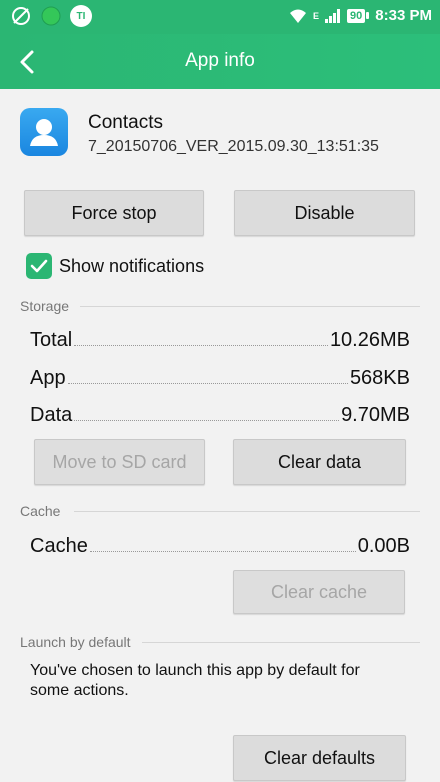  Describe the element at coordinates (319, 592) in the screenshot. I see `clear-cache-button: Clear cache` at that location.